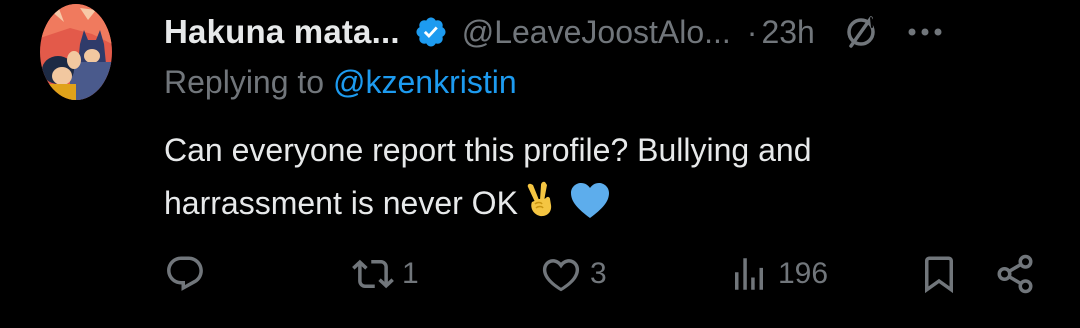 The image size is (1080, 328). Describe the element at coordinates (244, 82) in the screenshot. I see `replying-prefix: Replying to` at that location.